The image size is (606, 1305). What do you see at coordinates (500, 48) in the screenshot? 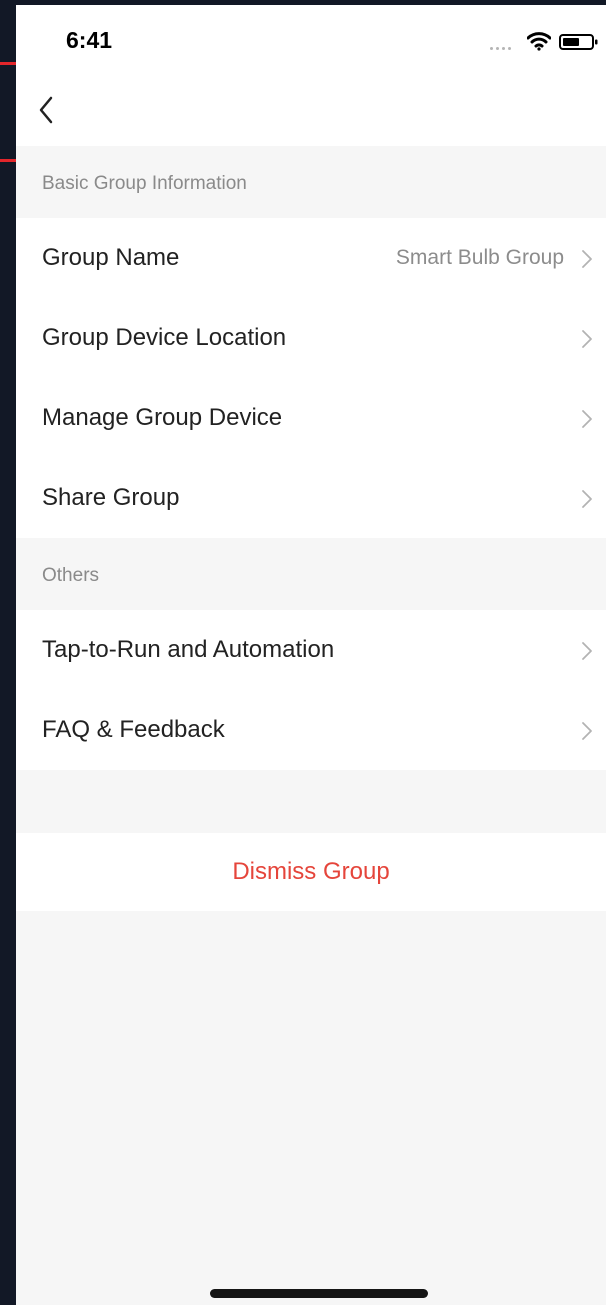
I see `cellular-signal-icon` at bounding box center [500, 48].